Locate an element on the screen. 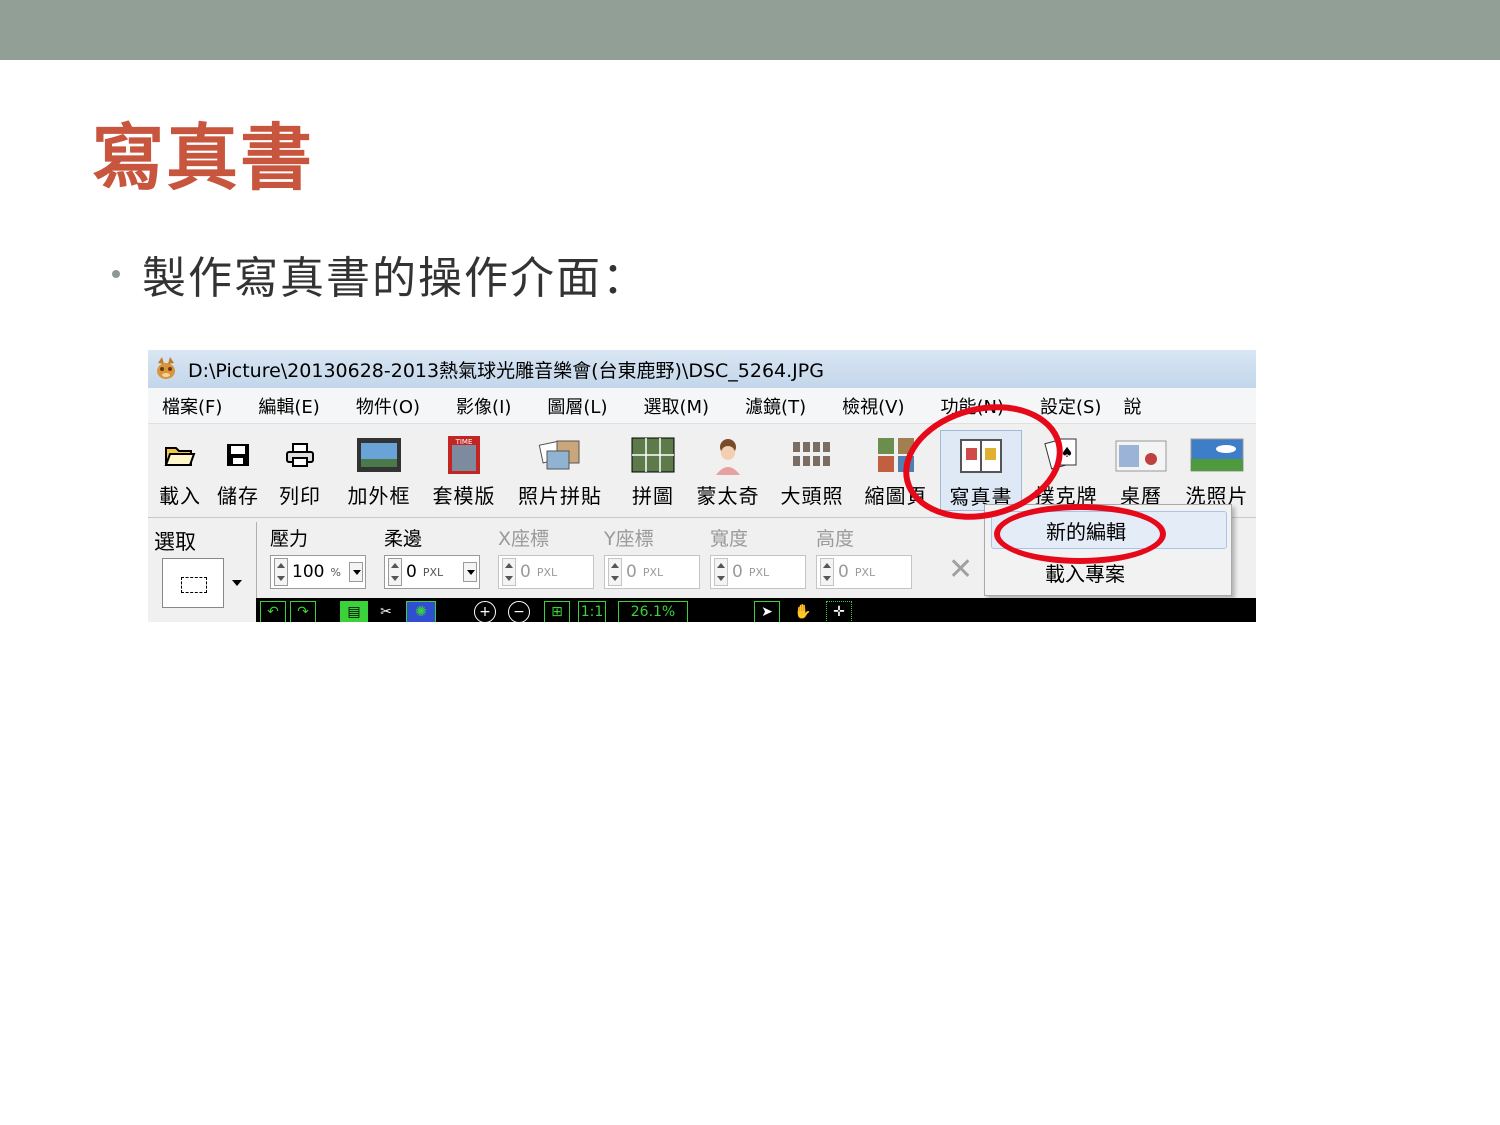 The height and width of the screenshot is (1125, 1500). bullet-item: 製作寫真書的操作介面： is located at coordinates (380, 274).